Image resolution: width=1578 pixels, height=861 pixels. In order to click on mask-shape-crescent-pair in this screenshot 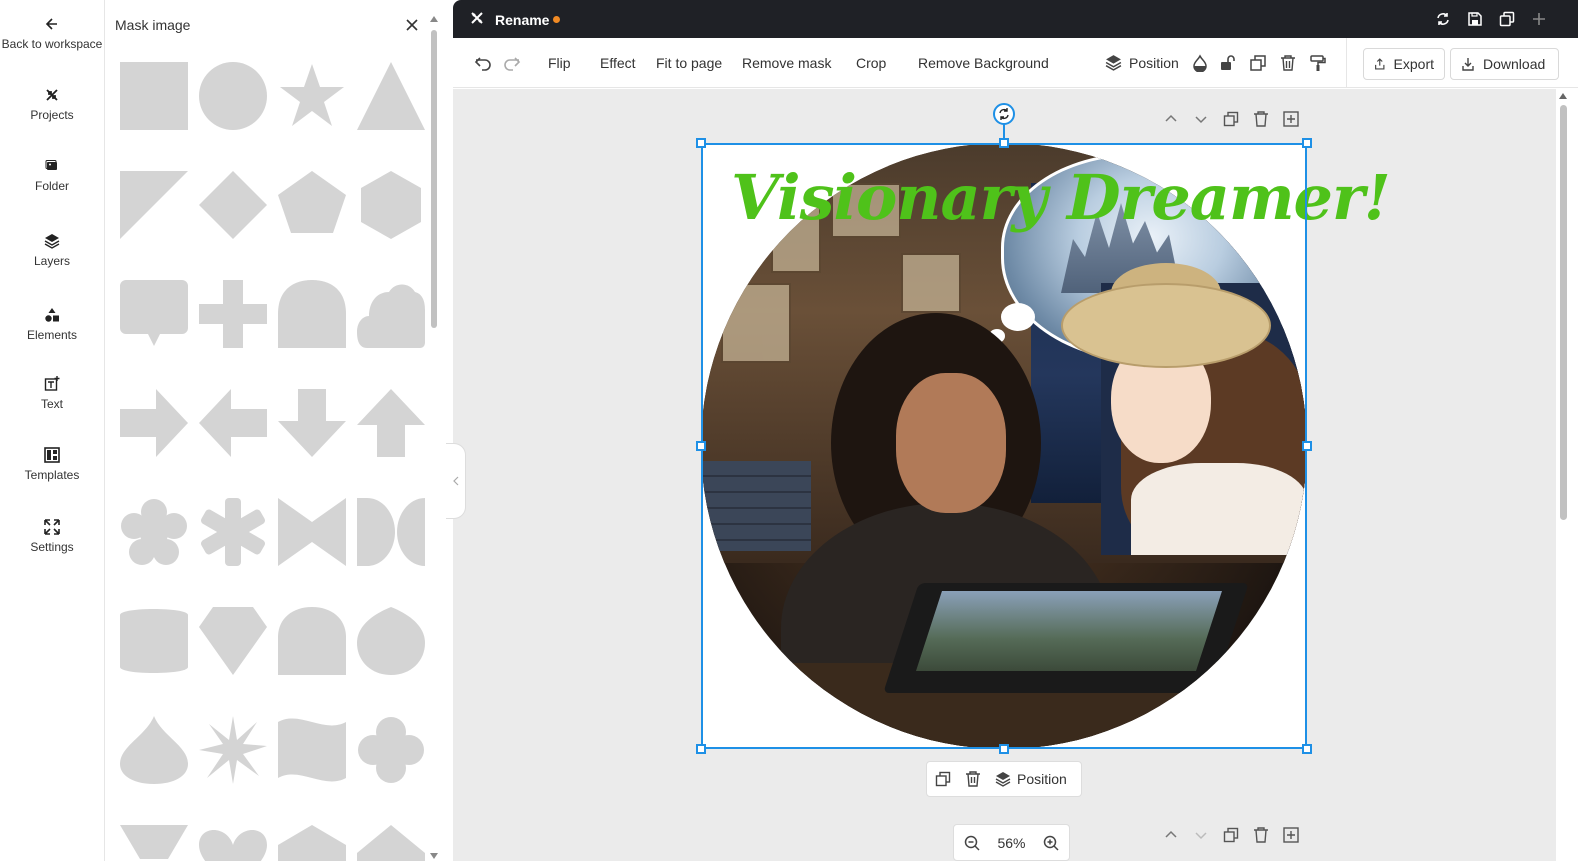, I will do `click(391, 532)`.